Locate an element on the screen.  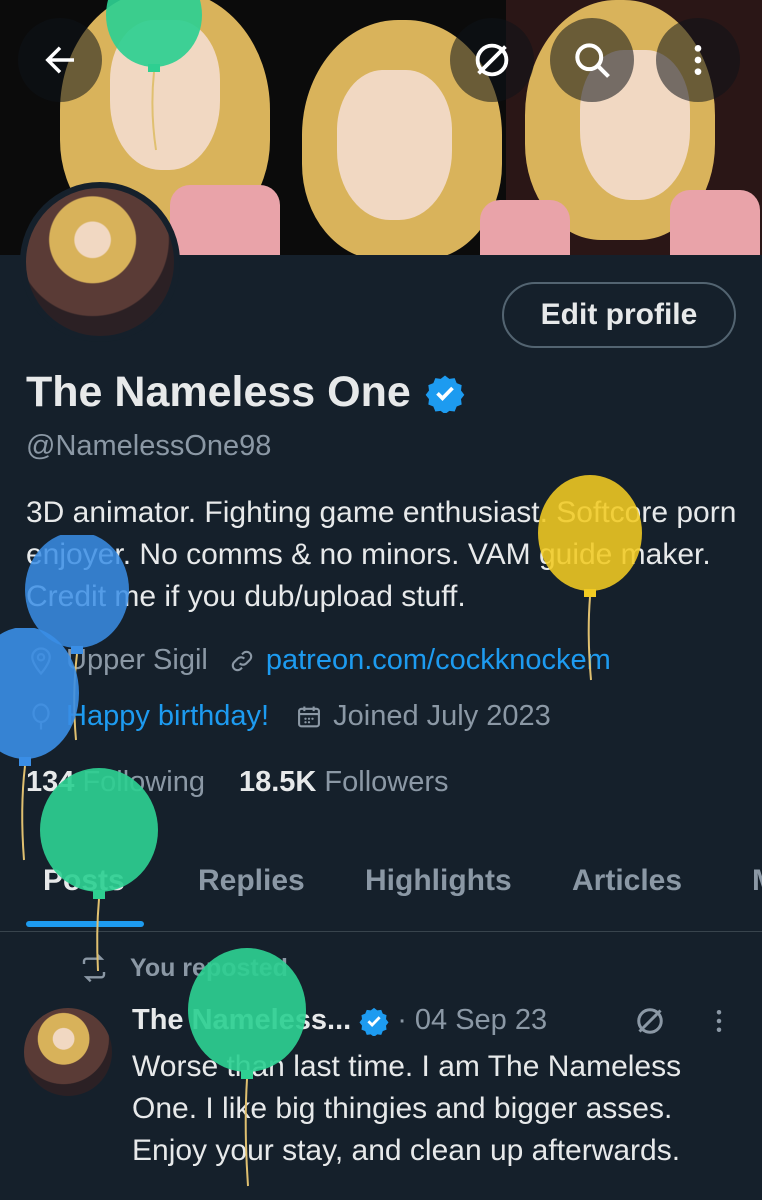
edit-profile-button: Edit profile is located at coordinates (619, 315).